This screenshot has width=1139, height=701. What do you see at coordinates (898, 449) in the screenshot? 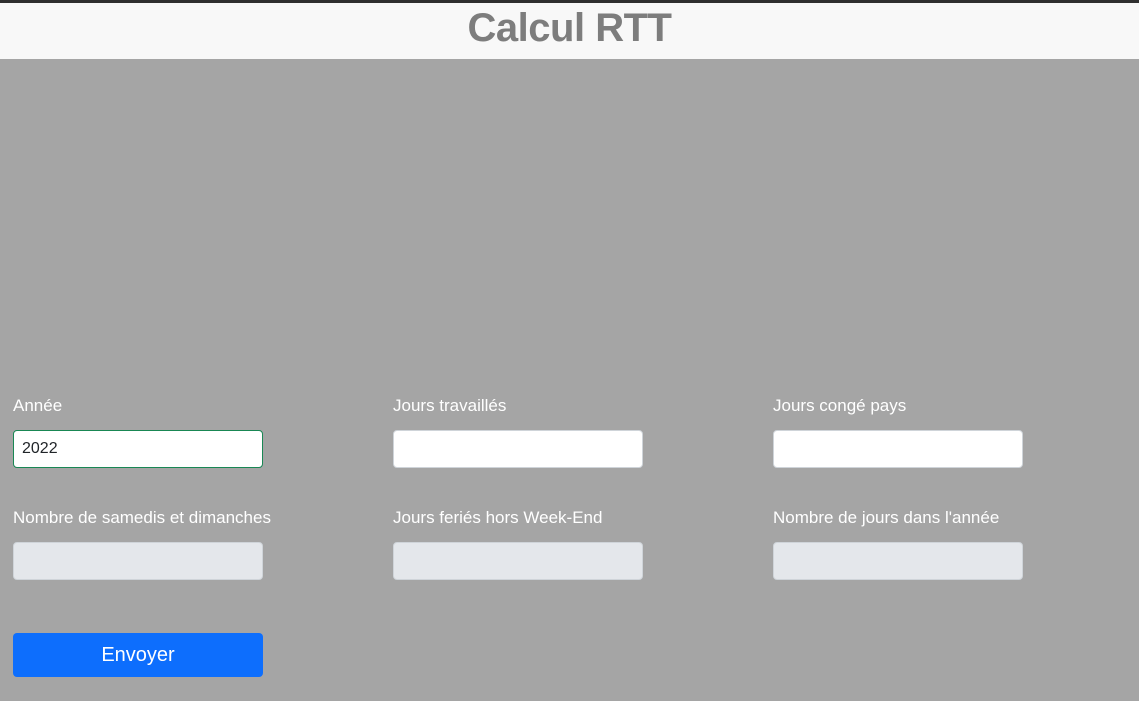
I see `jours-conge-pays-input` at bounding box center [898, 449].